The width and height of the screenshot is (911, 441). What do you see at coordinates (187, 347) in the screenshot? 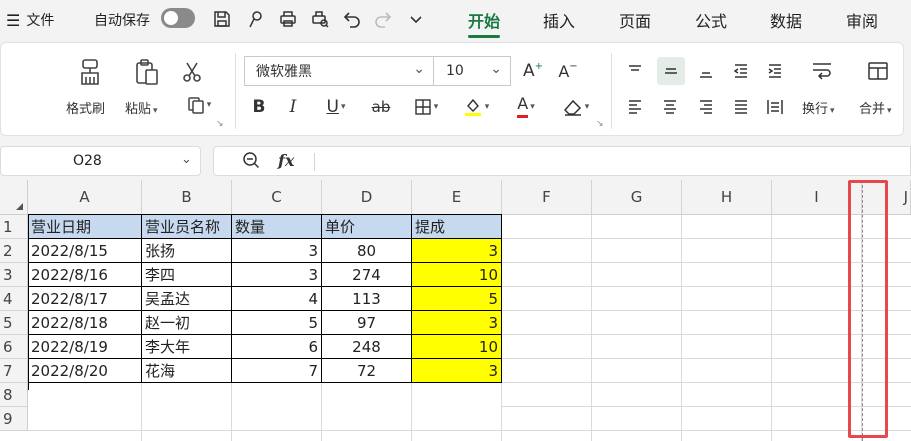
I see `table-cell: 李大年` at bounding box center [187, 347].